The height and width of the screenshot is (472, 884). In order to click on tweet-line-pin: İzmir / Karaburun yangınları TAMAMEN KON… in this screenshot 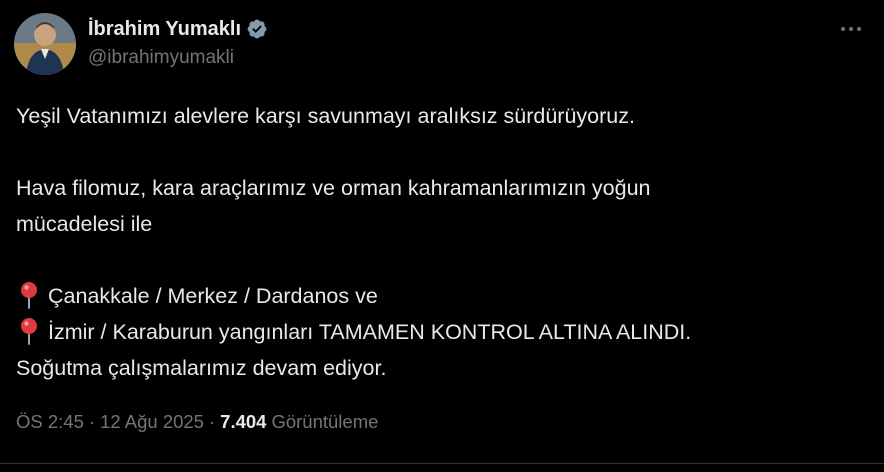, I will do `click(441, 332)`.